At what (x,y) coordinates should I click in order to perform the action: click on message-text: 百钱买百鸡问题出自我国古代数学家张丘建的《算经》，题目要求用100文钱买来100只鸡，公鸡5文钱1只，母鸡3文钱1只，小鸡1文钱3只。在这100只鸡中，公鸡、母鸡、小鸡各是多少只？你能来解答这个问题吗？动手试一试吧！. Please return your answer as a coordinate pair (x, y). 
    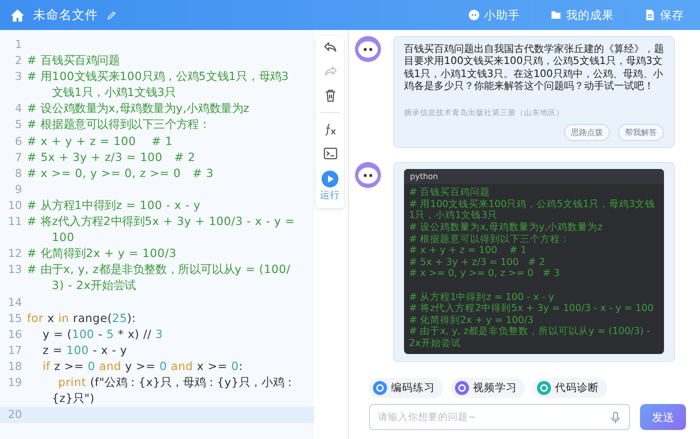
    Looking at the image, I should click on (534, 69).